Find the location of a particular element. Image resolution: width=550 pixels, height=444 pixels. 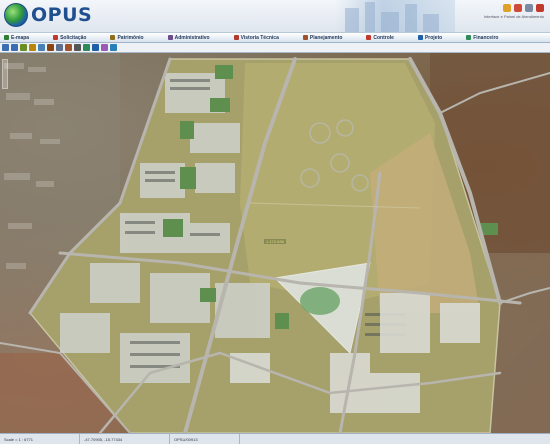

user-panel: Interface e Painel de Atendimento is located at coordinates (502, 17).